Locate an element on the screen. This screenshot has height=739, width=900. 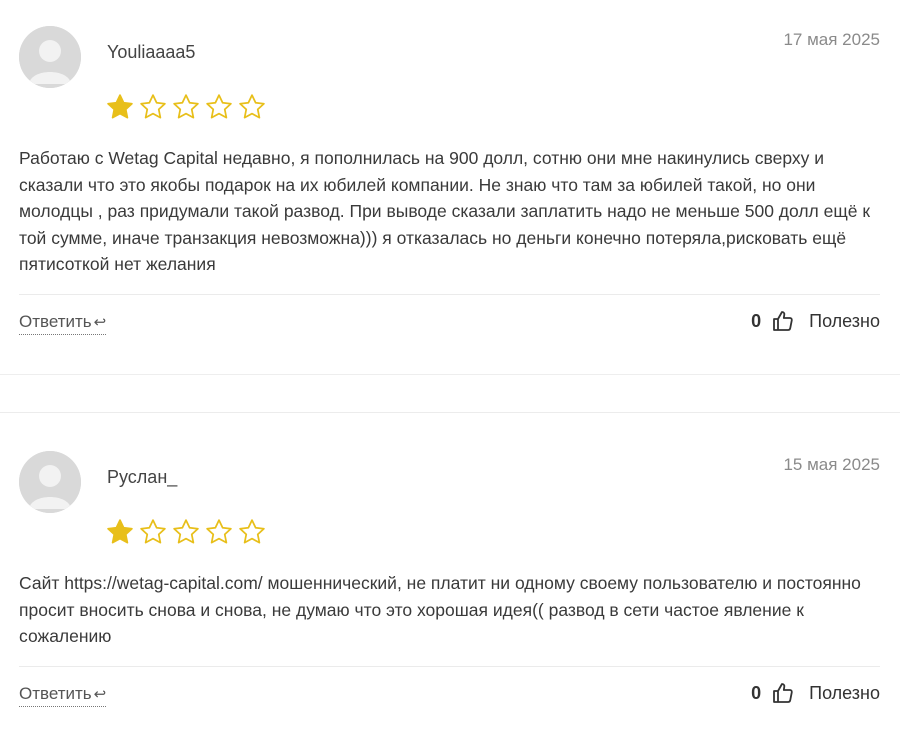
review-separator is located at coordinates (450, 374).